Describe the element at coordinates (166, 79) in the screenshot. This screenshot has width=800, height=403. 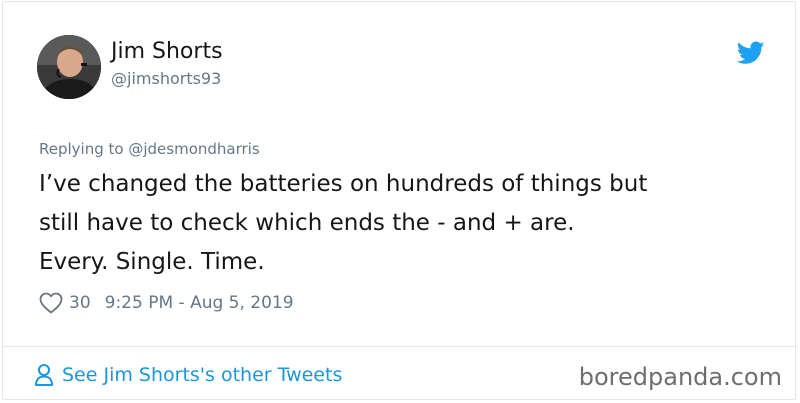
I see `author-handle: @jimshorts93` at that location.